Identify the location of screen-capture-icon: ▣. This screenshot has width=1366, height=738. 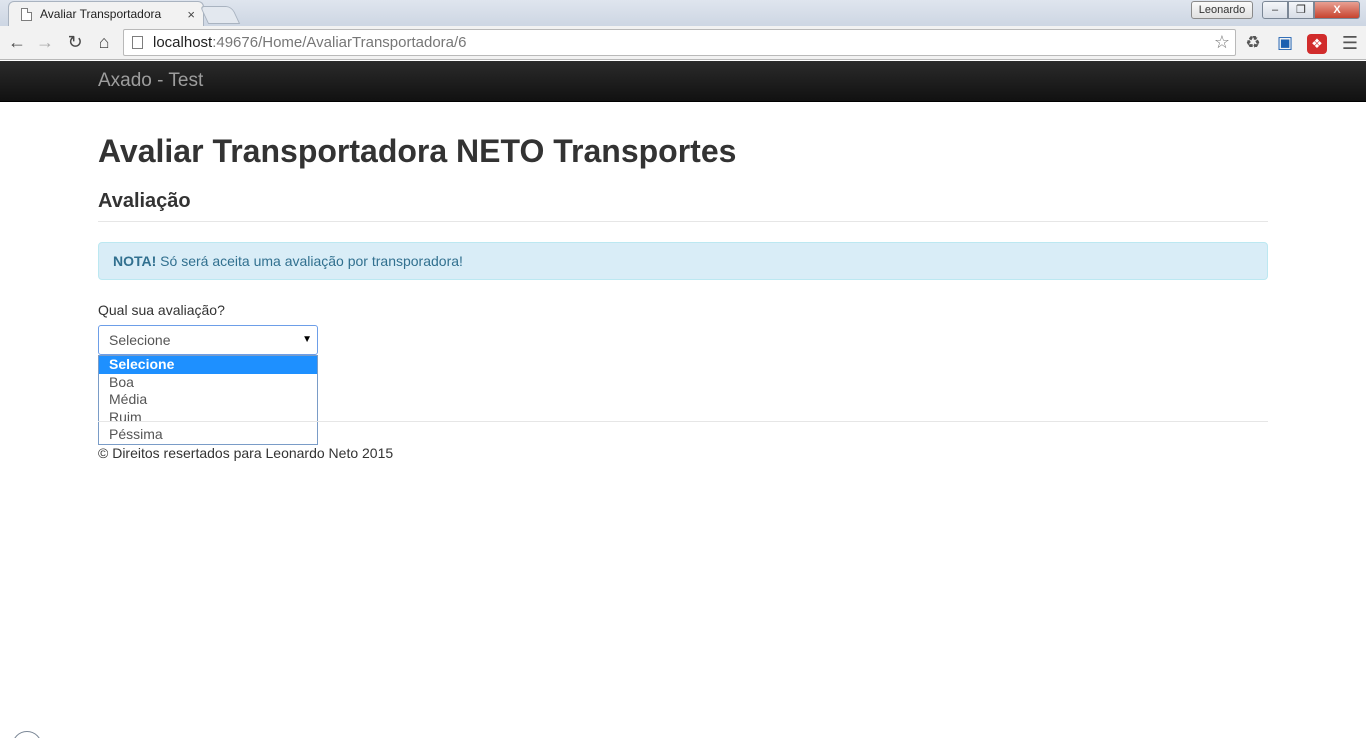
(1285, 43).